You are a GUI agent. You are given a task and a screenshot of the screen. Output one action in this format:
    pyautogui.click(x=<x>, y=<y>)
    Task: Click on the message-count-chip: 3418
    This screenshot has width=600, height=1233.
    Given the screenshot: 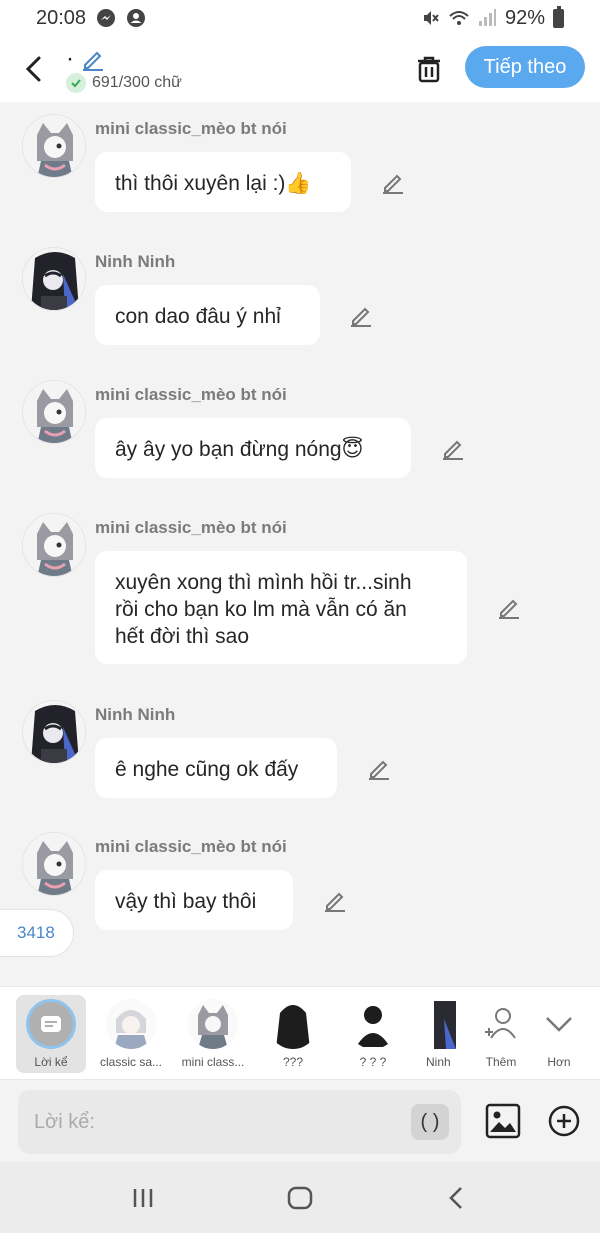 What is the action you would take?
    pyautogui.click(x=37, y=933)
    